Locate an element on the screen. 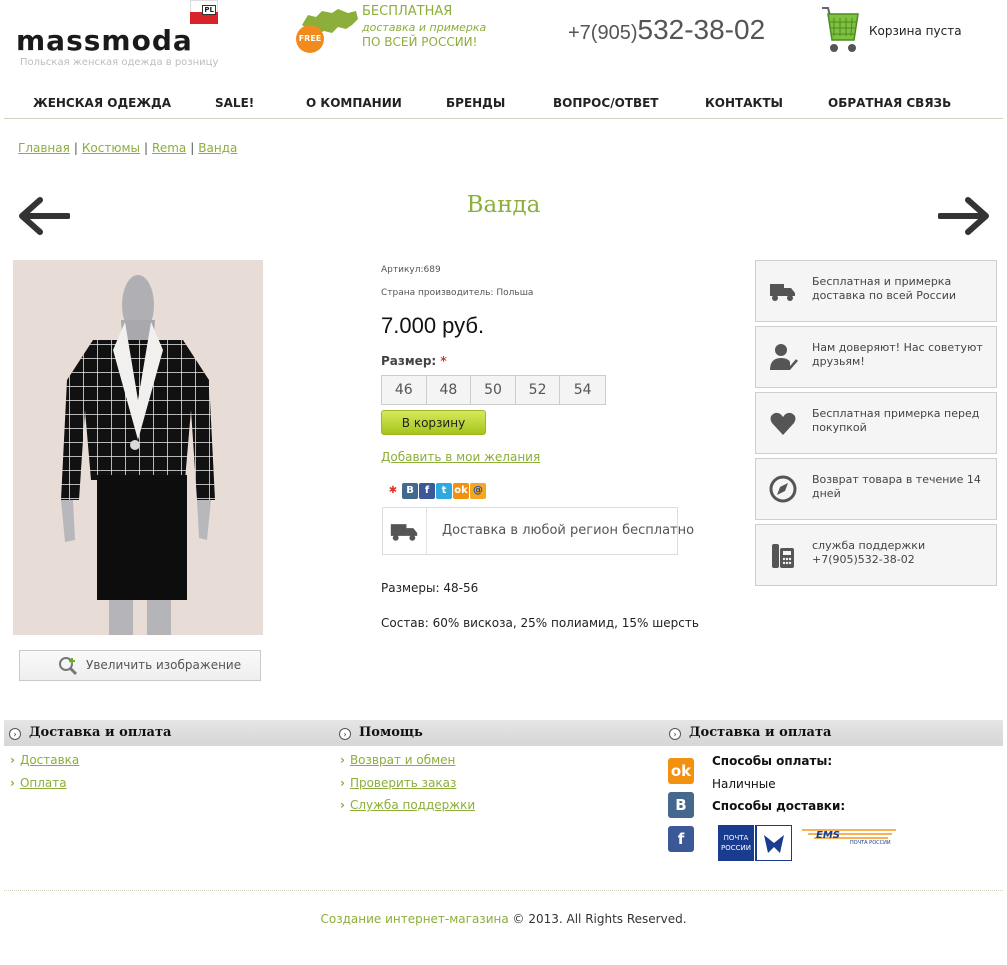 The image size is (1007, 965). product-image is located at coordinates (138, 447).